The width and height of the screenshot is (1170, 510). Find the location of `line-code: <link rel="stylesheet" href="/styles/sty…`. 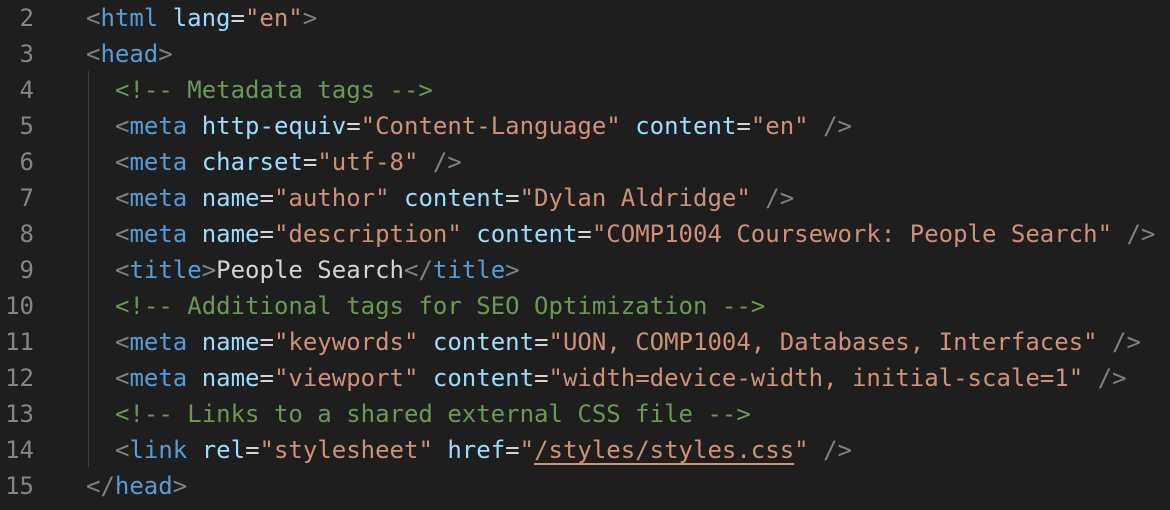

line-code: <link rel="stylesheet" href="/styles/sty… is located at coordinates (483, 450).